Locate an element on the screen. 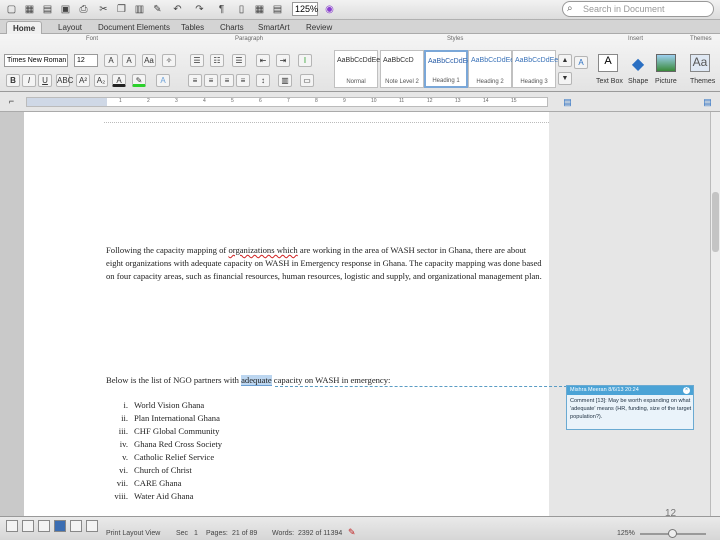 Image resolution: width=720 pixels, height=540 pixels. text-direction-icon: I is located at coordinates (305, 60).